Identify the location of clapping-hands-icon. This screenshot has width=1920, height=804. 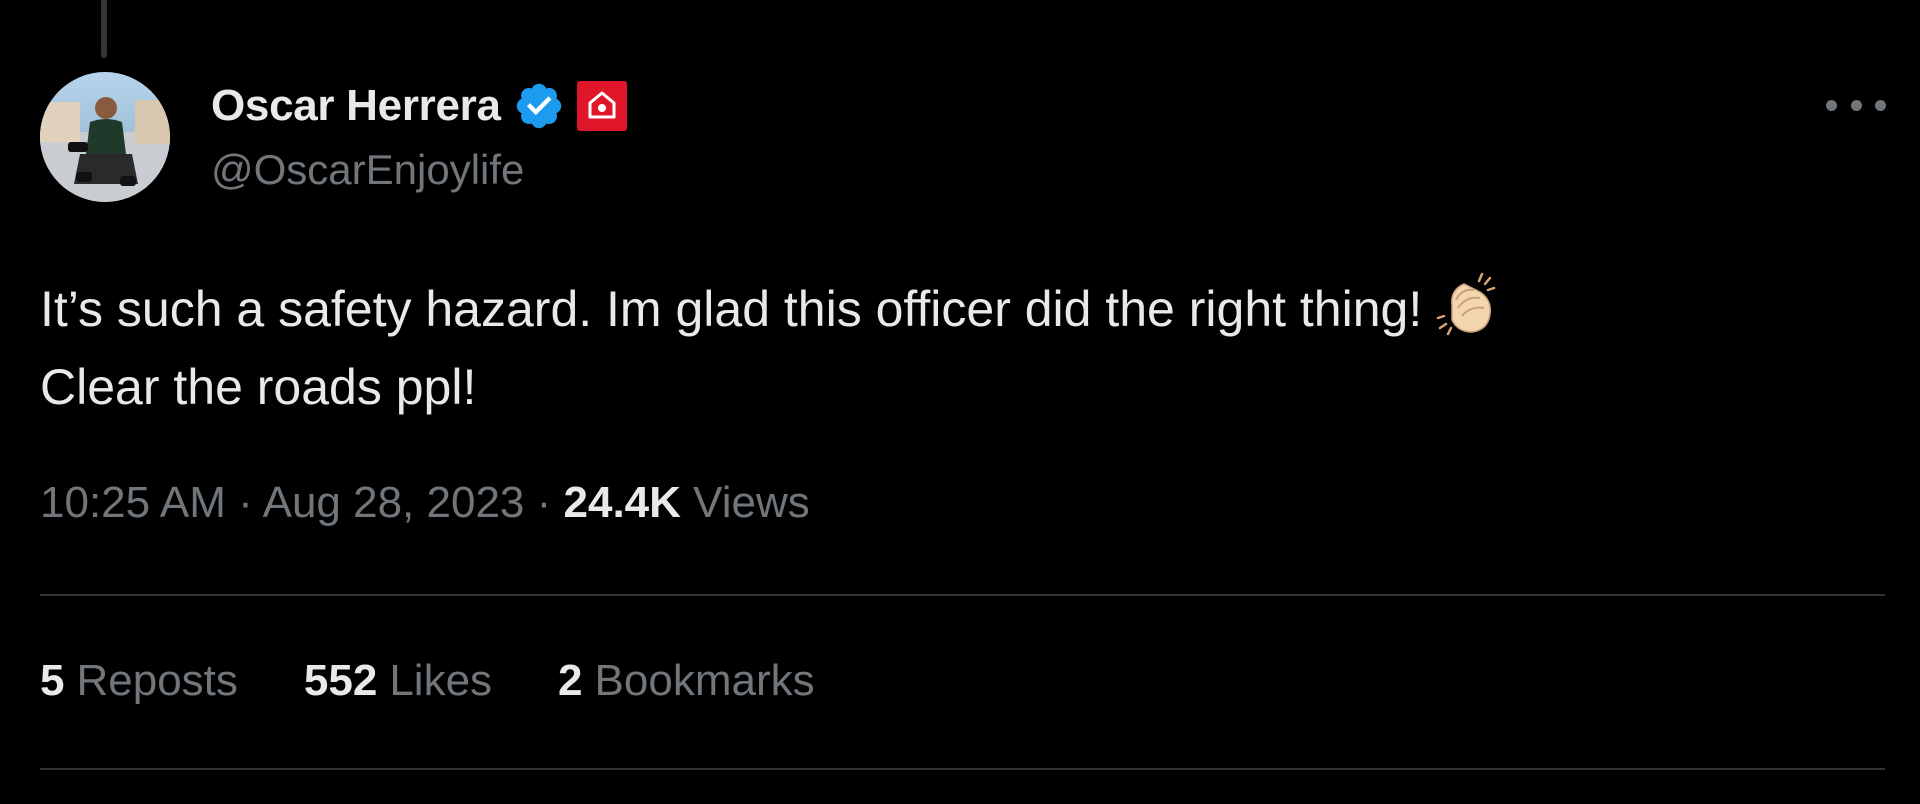
(1466, 304).